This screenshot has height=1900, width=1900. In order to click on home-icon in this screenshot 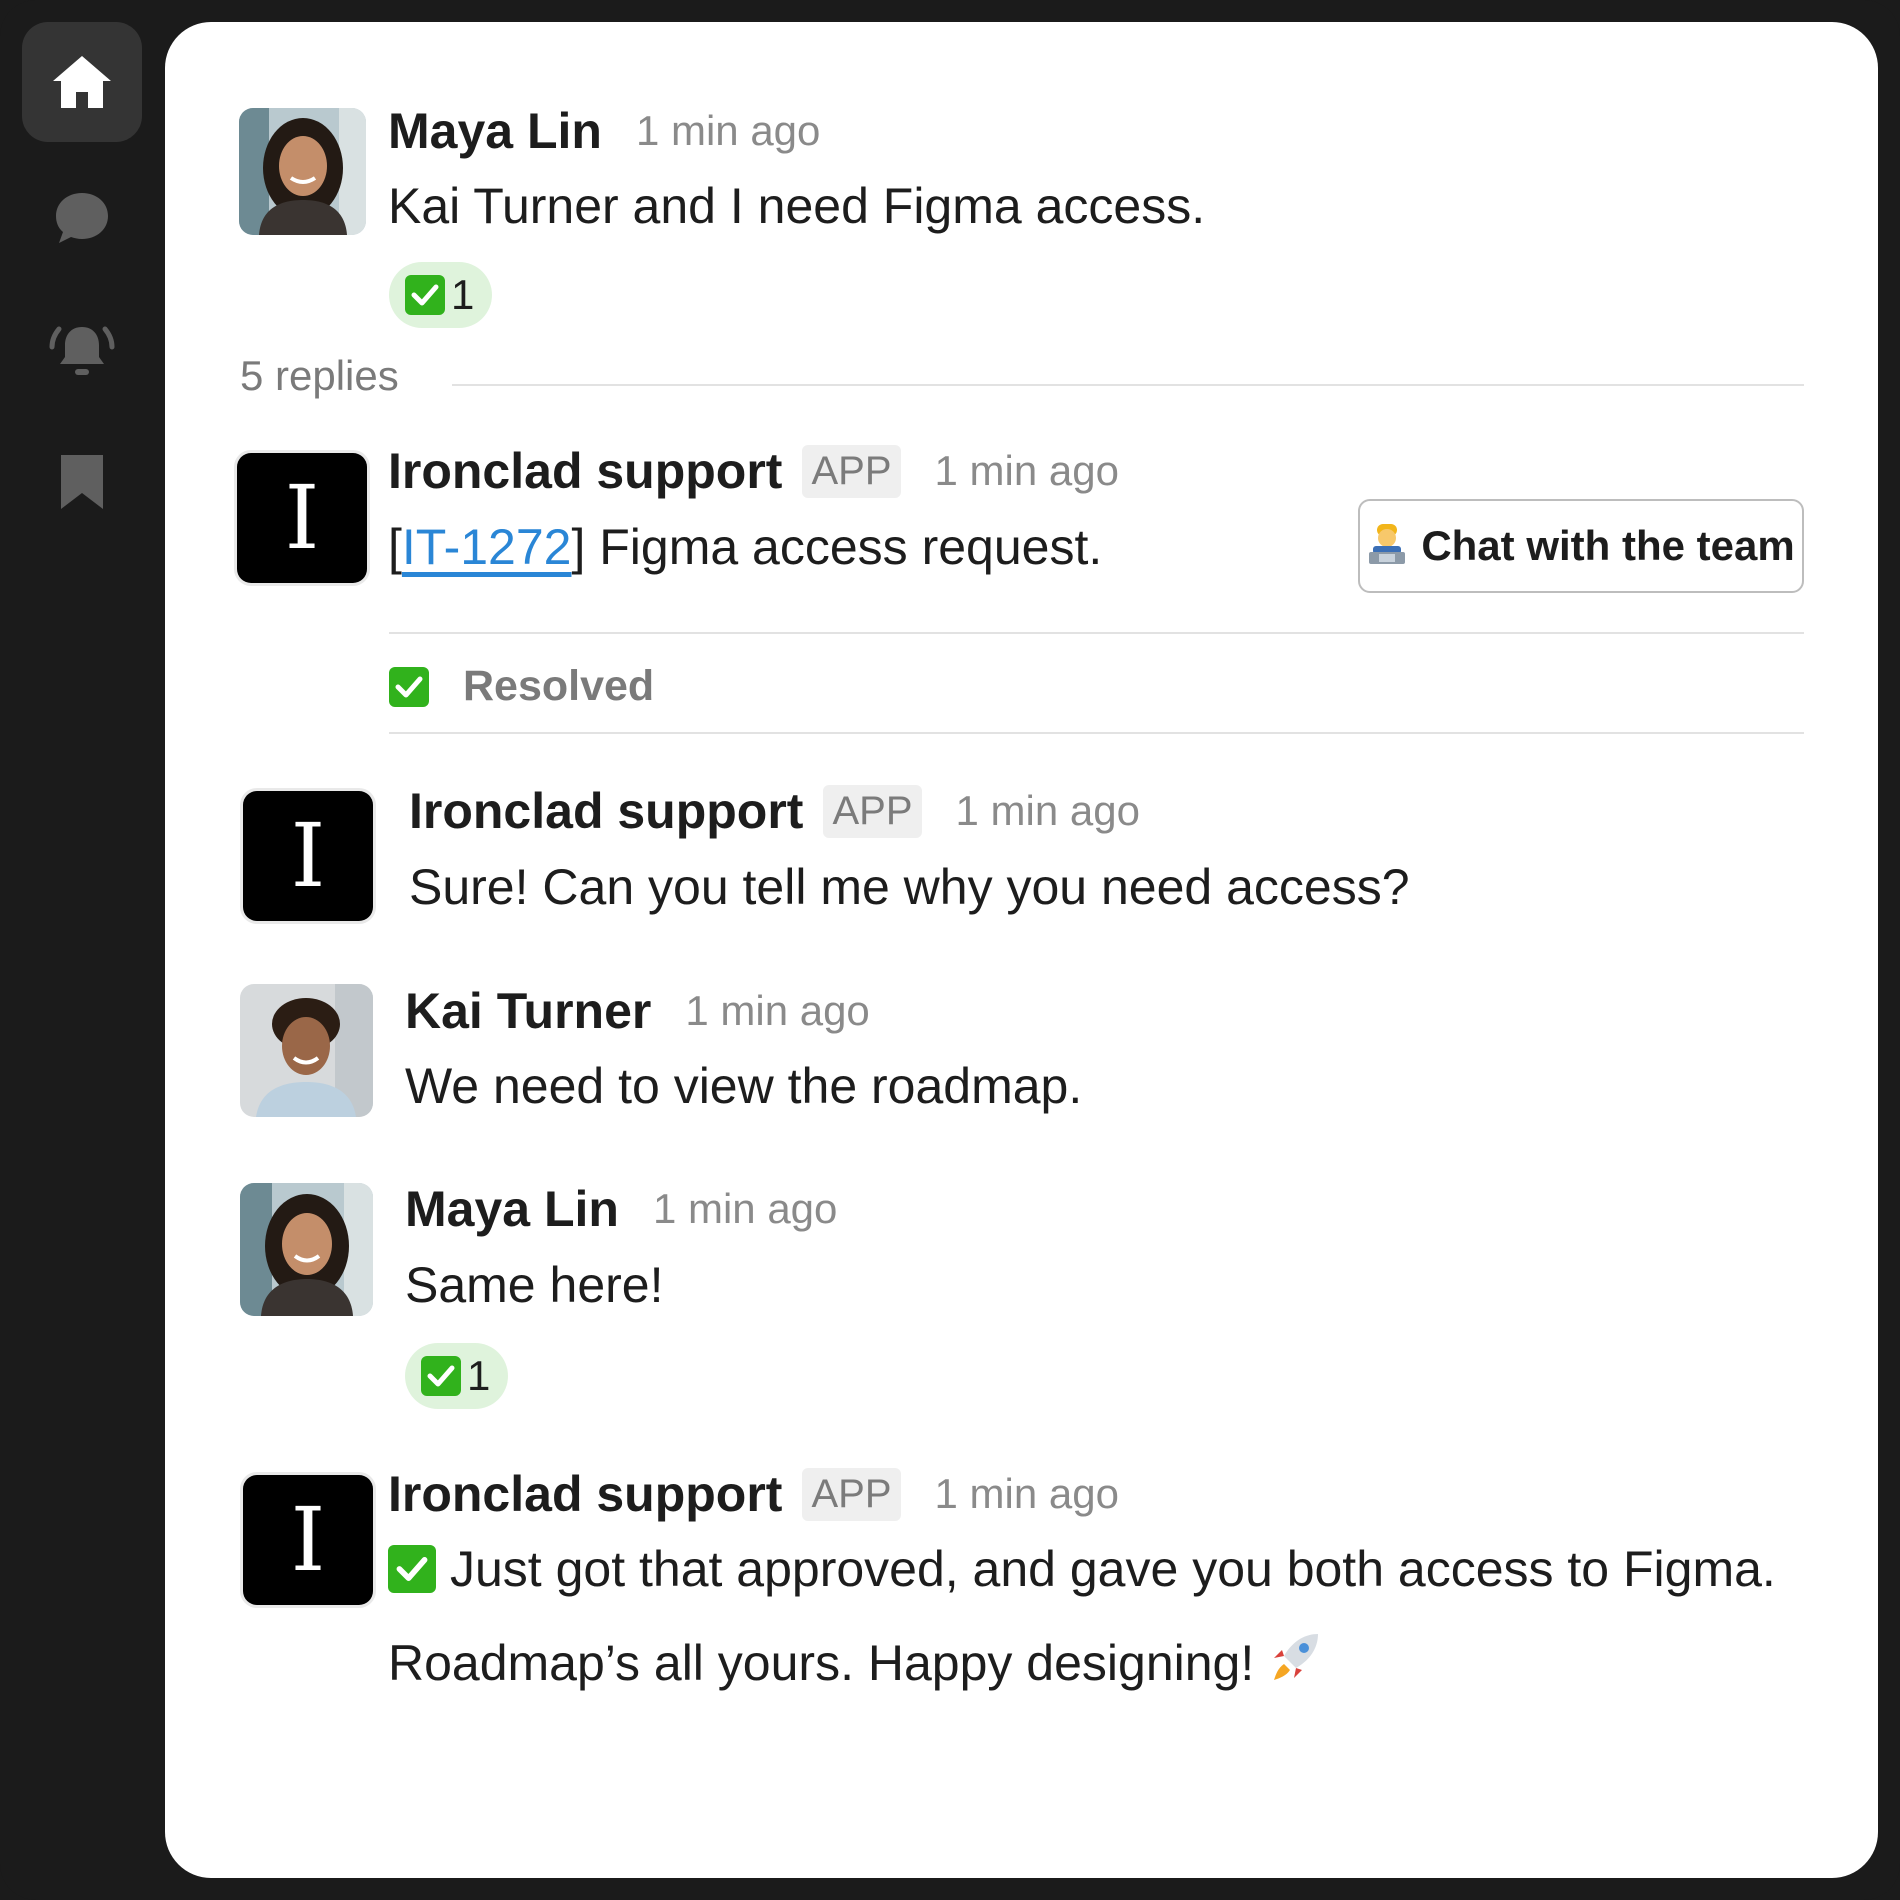, I will do `click(82, 82)`.